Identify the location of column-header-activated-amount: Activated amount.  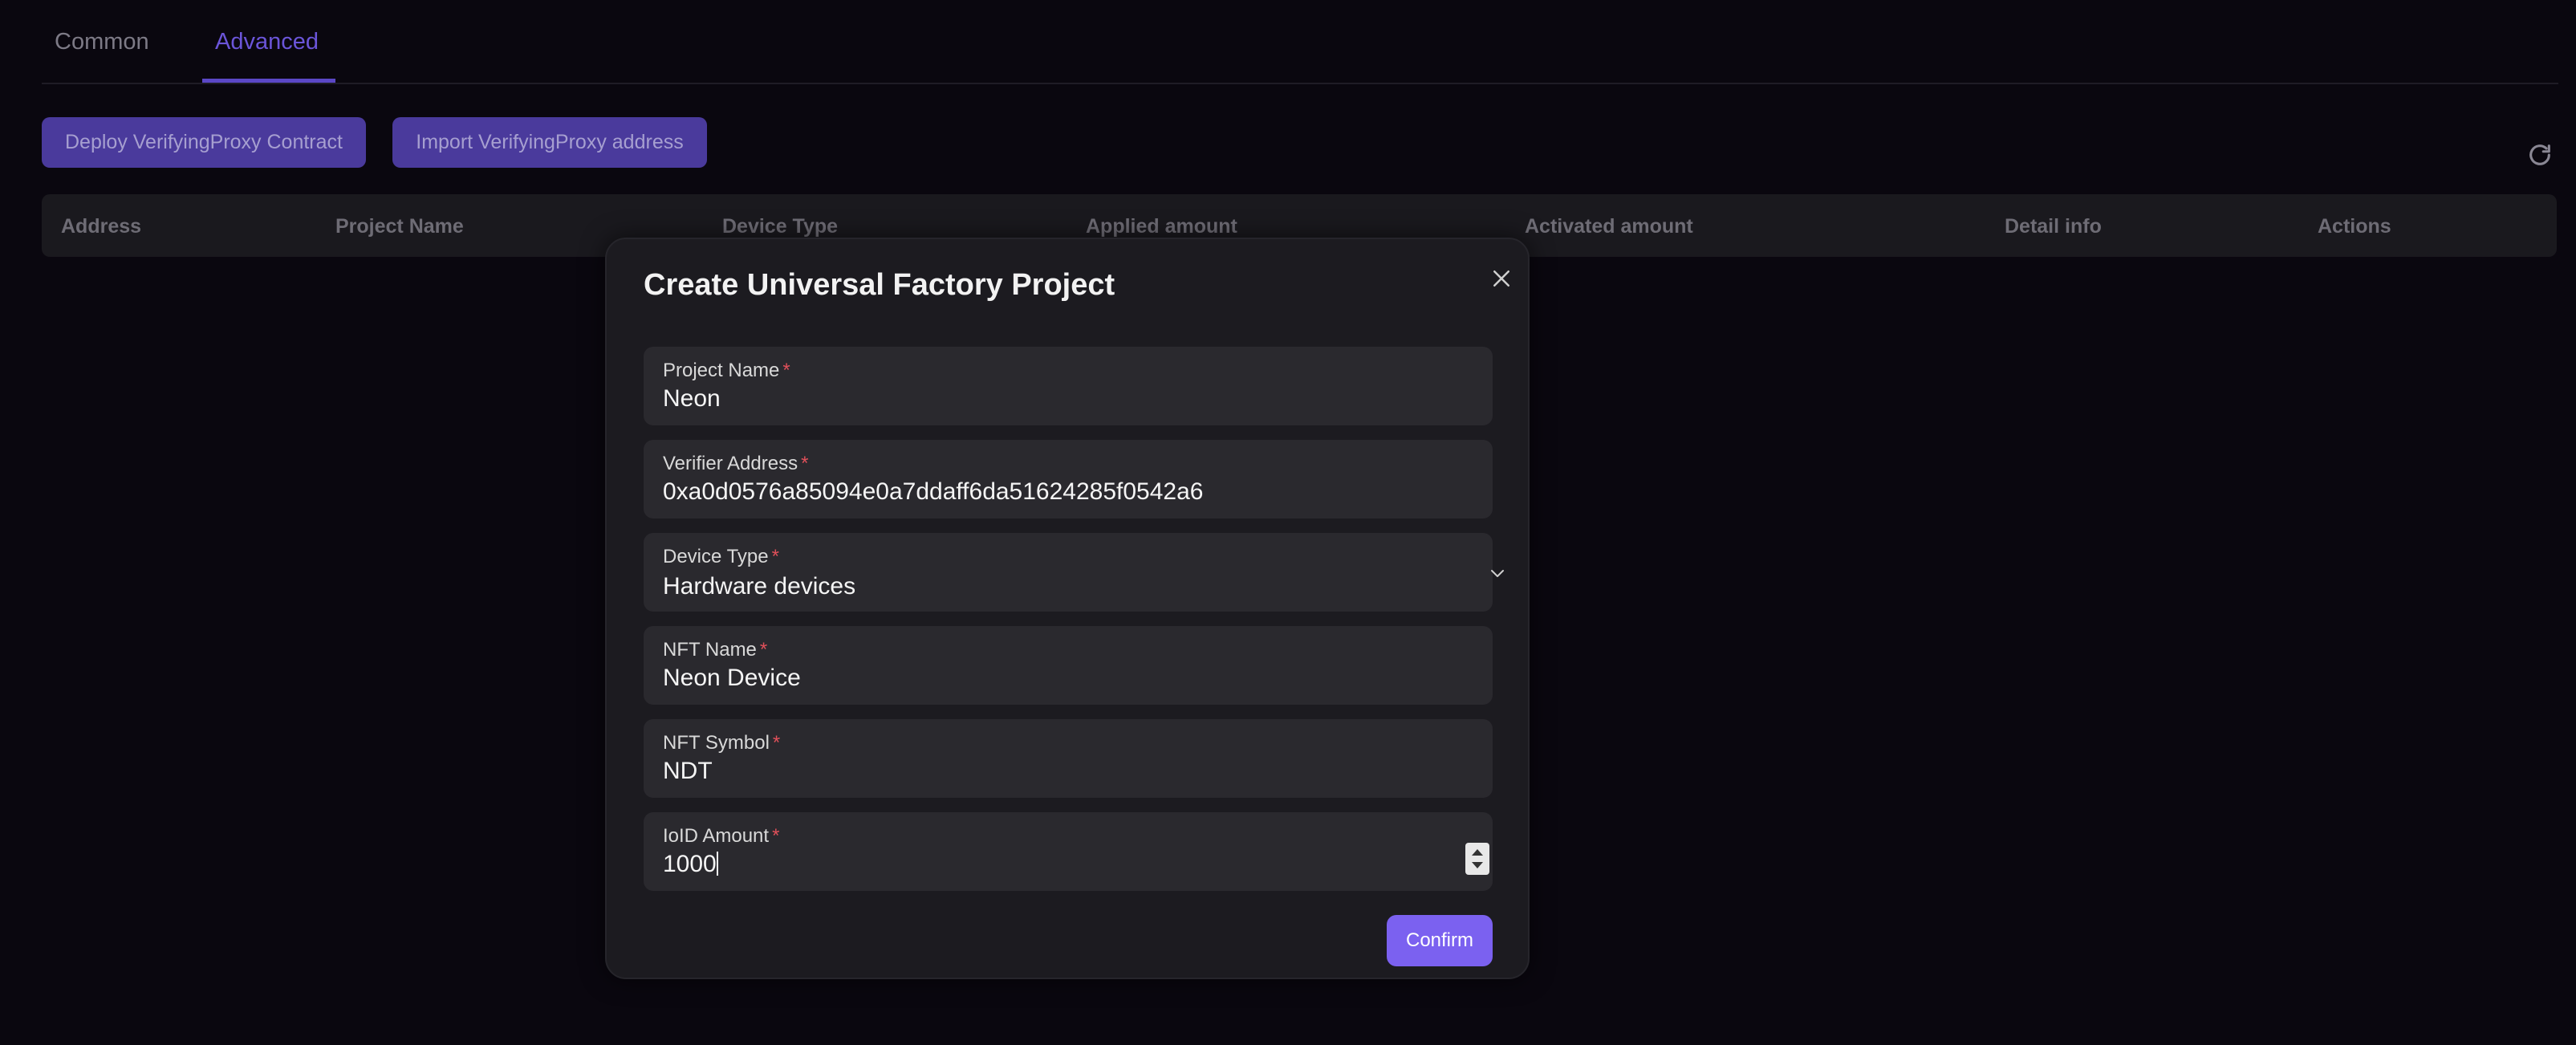
(1609, 226).